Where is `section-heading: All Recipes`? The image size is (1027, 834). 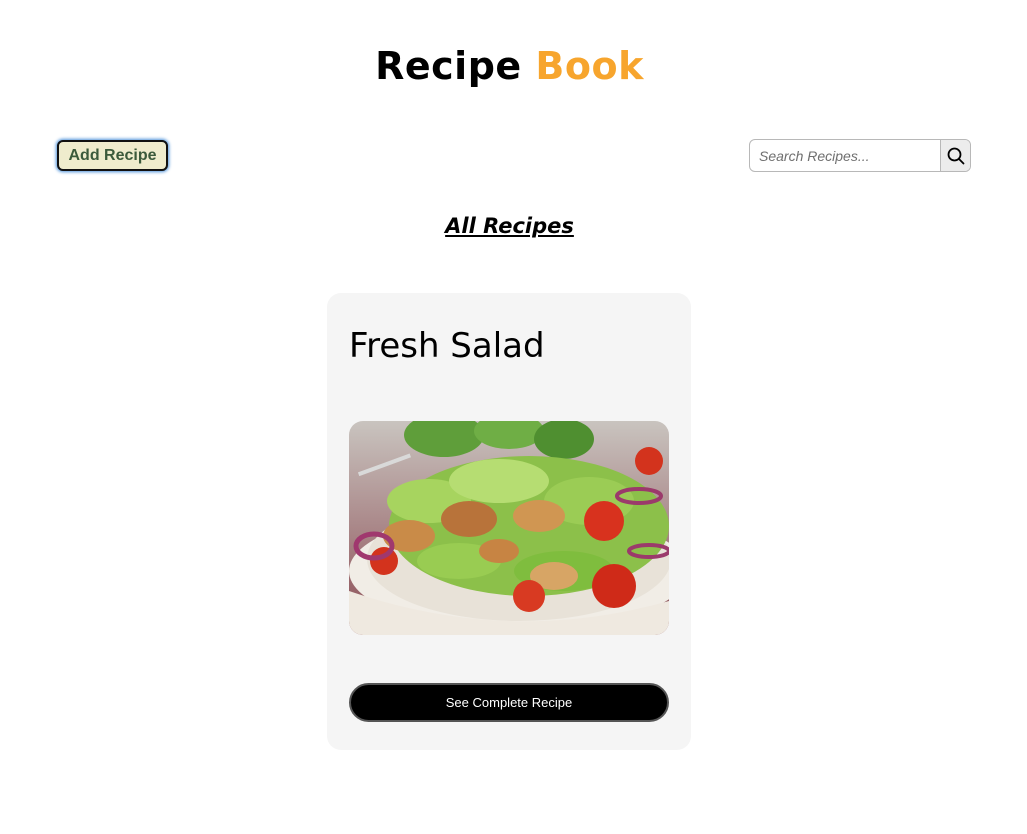
section-heading: All Recipes is located at coordinates (509, 226).